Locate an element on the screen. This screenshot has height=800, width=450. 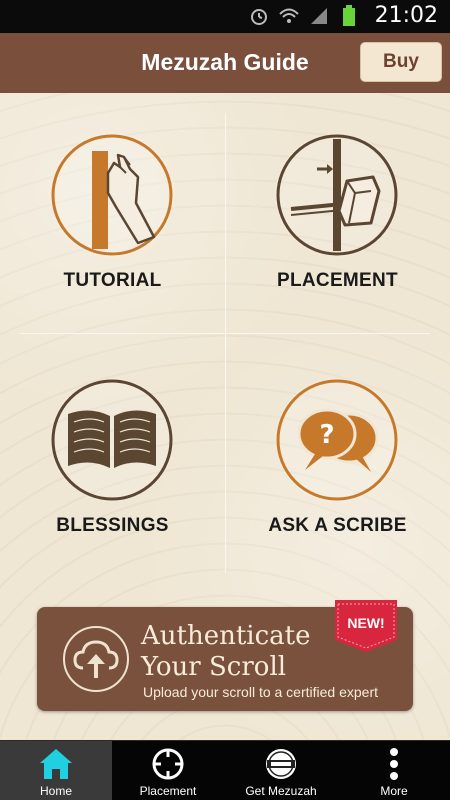
status-bar: 21:02 is located at coordinates (225, 16).